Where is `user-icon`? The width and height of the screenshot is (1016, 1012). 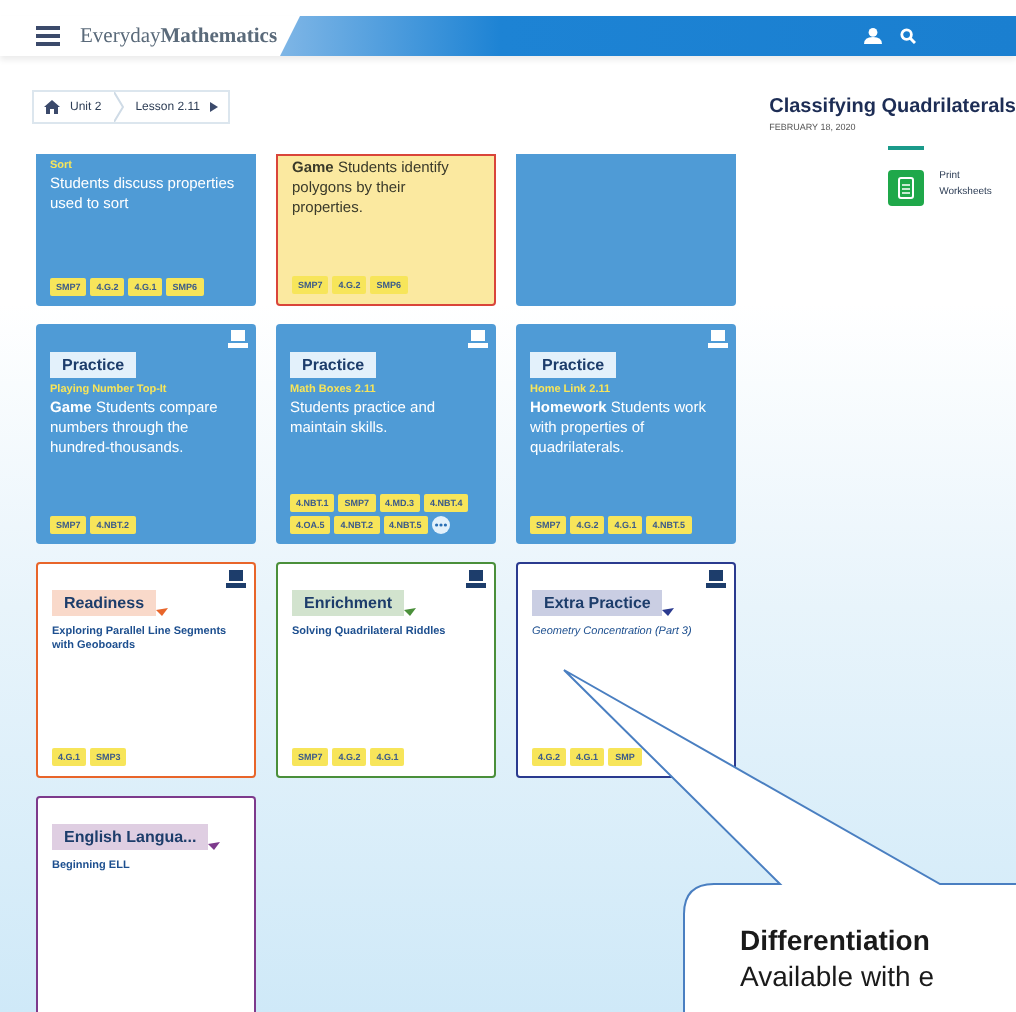 user-icon is located at coordinates (873, 36).